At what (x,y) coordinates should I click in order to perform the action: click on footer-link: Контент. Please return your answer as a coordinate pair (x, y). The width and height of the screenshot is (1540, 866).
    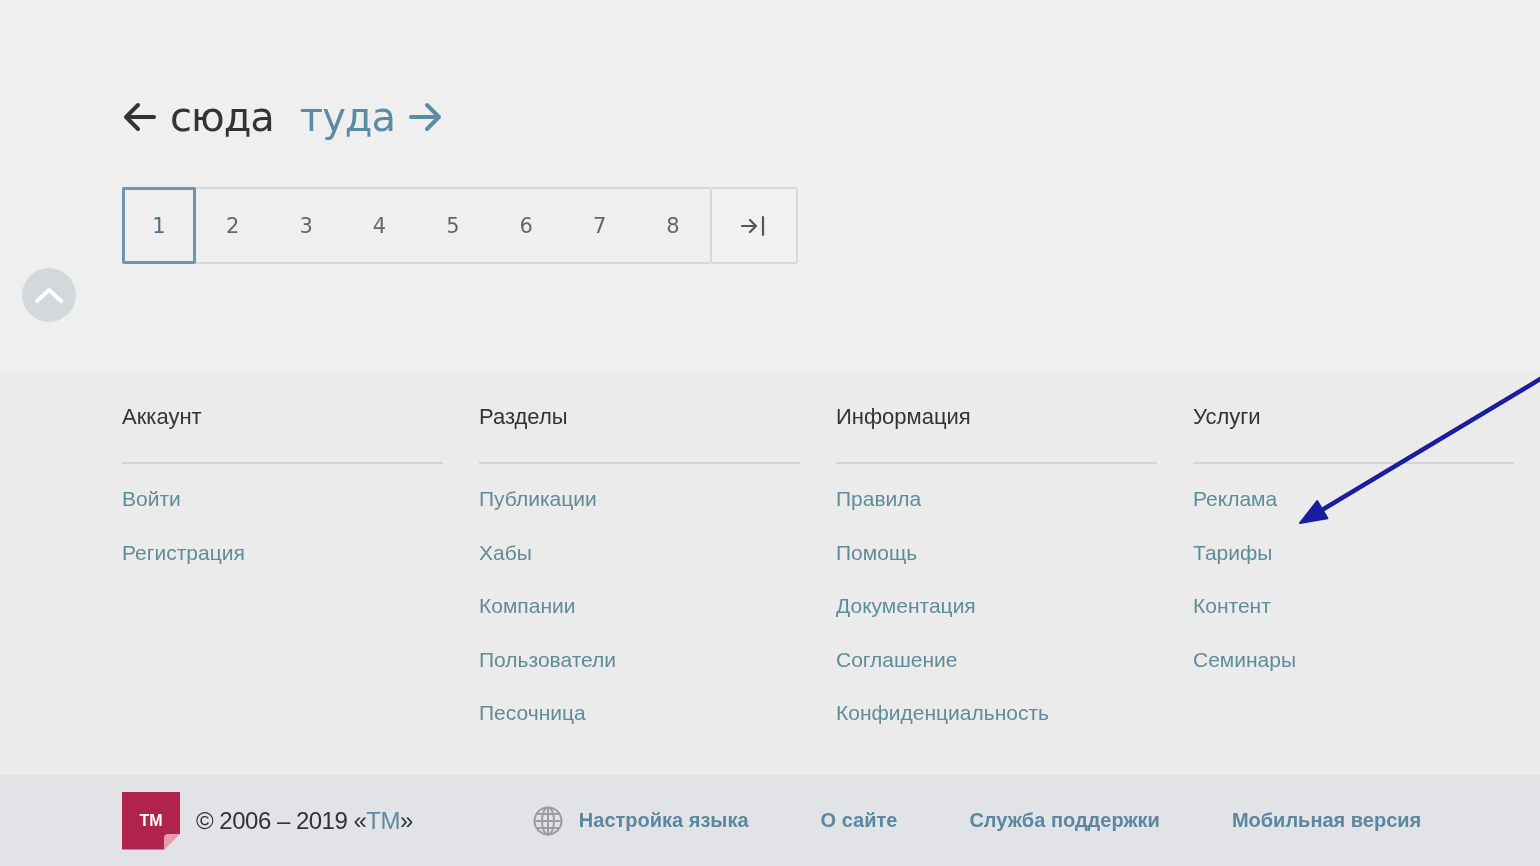
    Looking at the image, I should click on (1232, 606).